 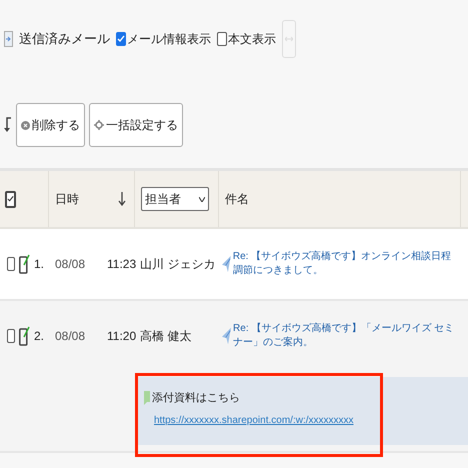 I want to click on person-cell-text: 高橋 健太, so click(x=166, y=336).